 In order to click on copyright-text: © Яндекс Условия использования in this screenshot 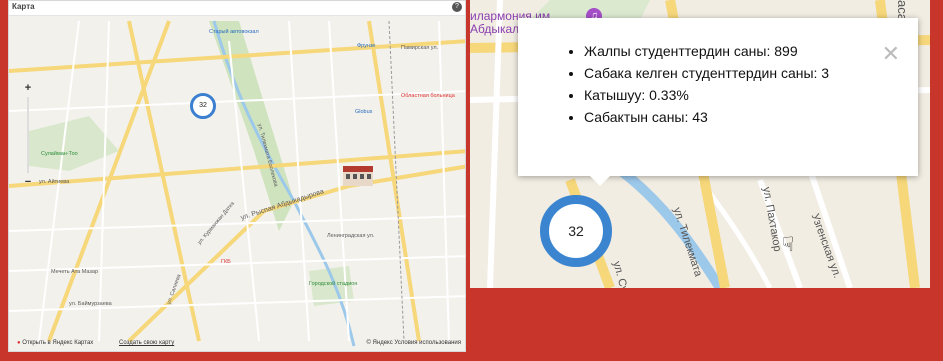, I will do `click(413, 343)`.